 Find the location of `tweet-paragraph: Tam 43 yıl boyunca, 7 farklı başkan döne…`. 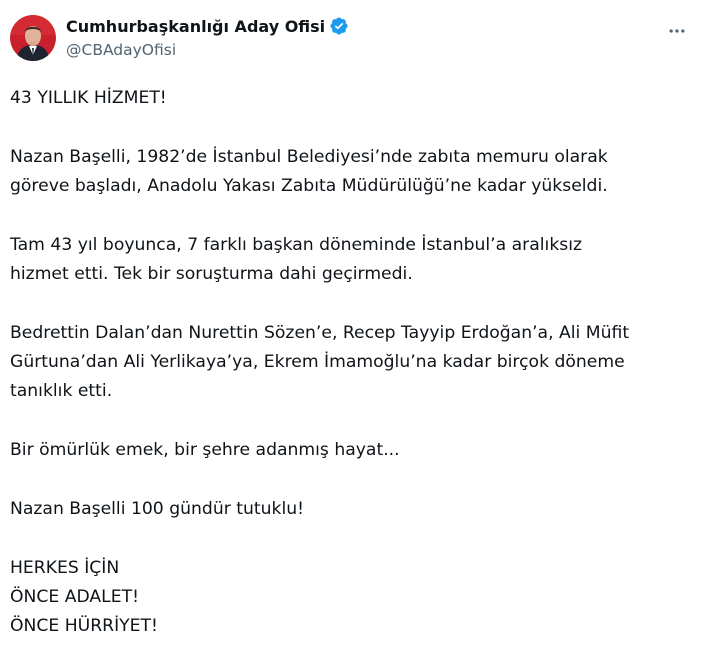

tweet-paragraph: Tam 43 yıl boyunca, 7 farklı başkan döne… is located at coordinates (352, 260).